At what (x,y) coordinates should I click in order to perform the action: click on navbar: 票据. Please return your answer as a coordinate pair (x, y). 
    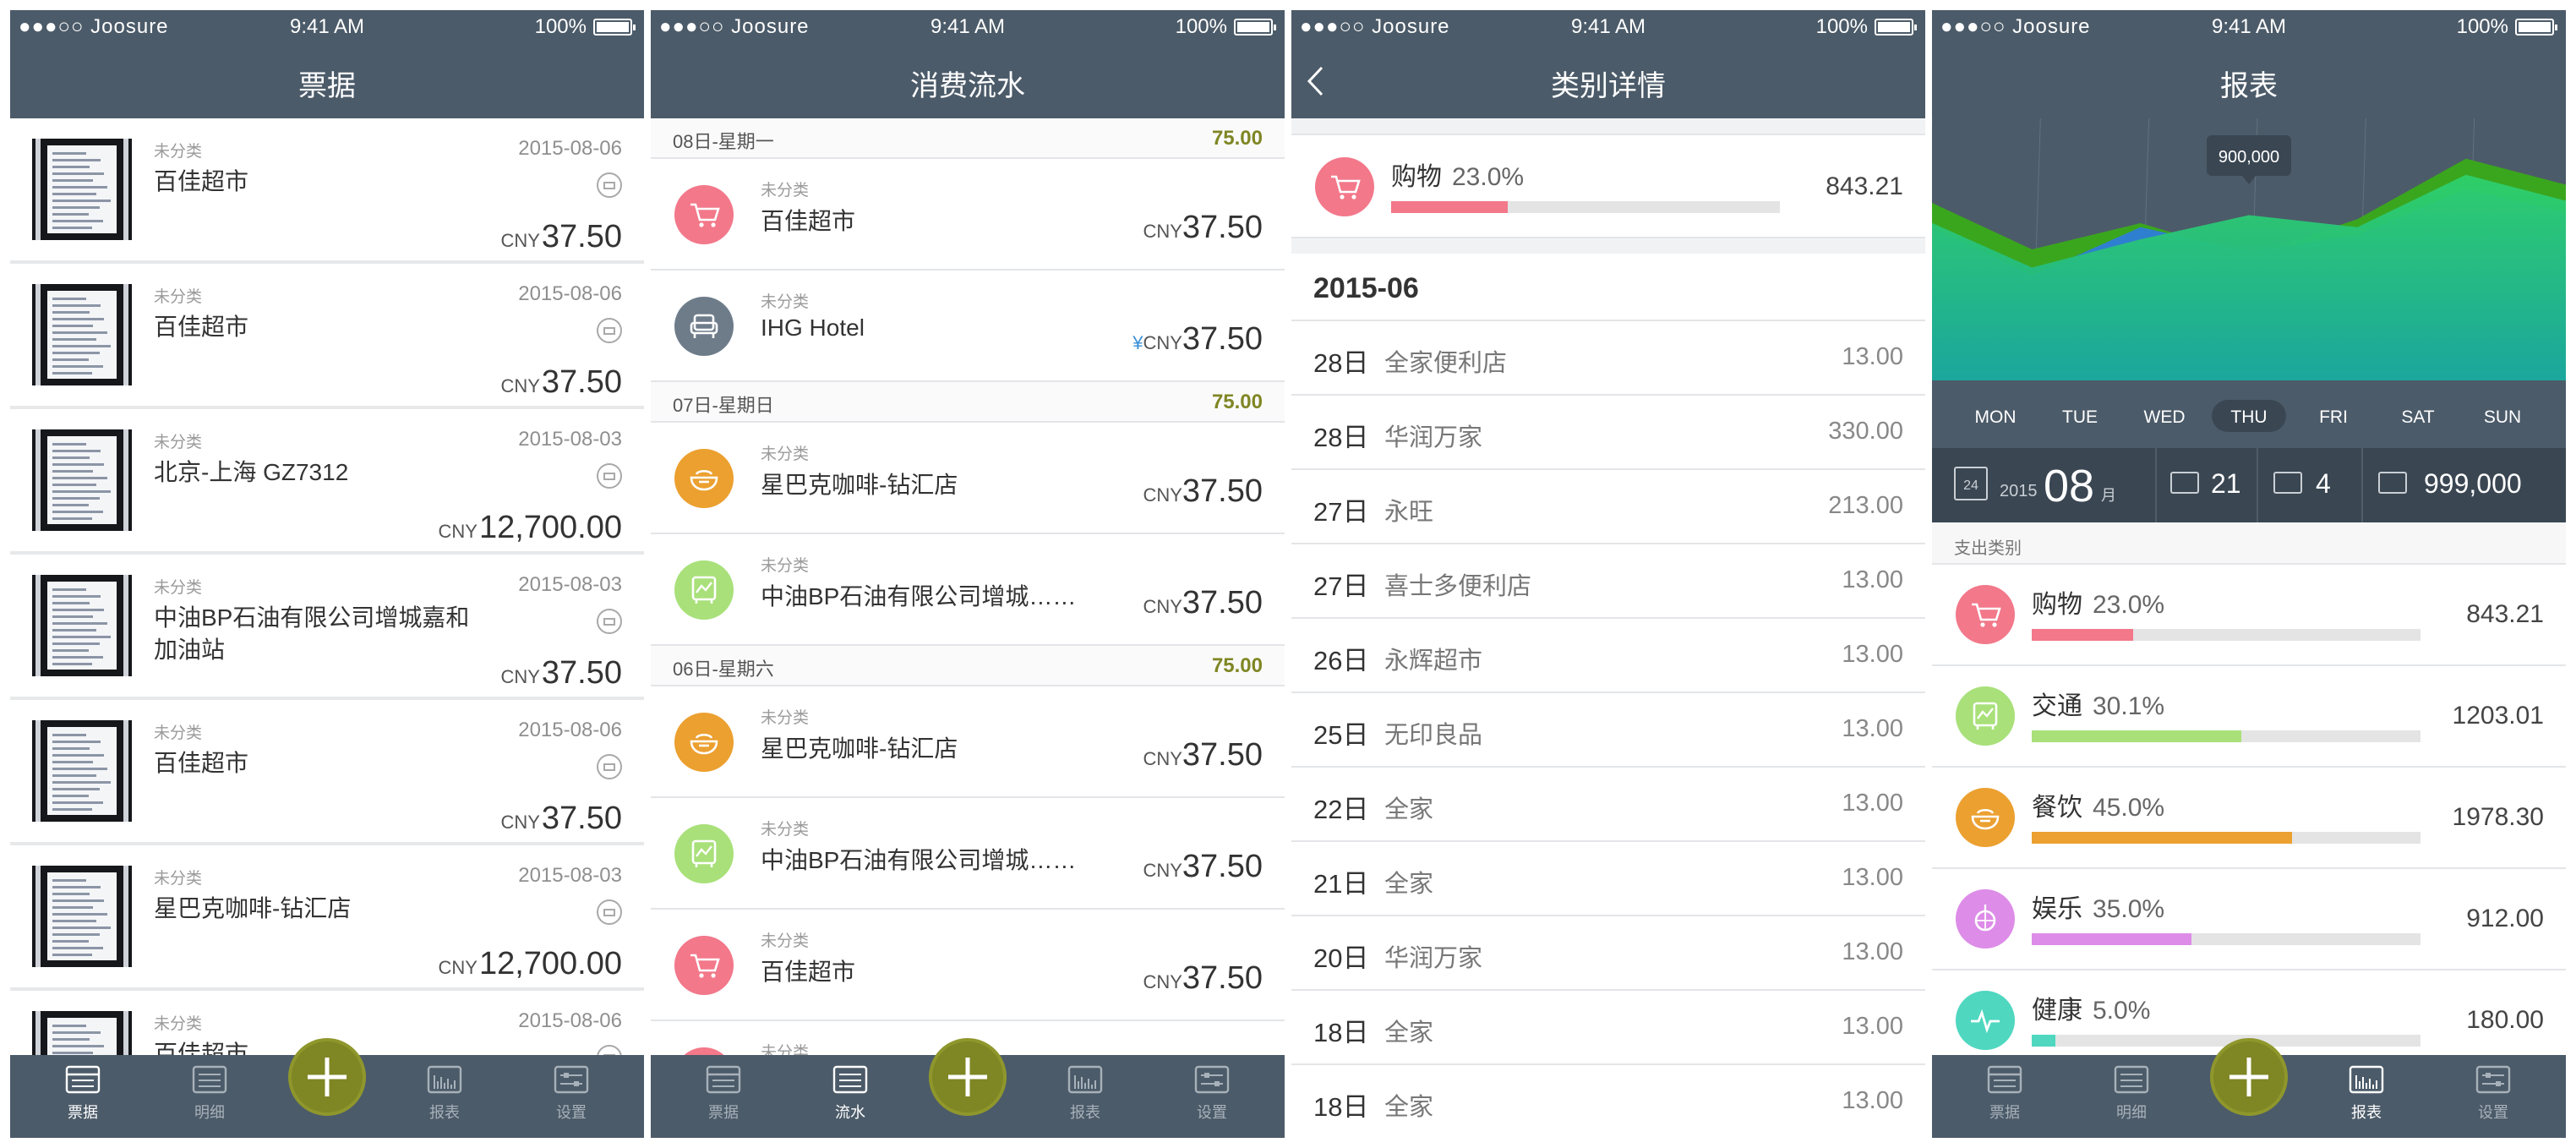
    Looking at the image, I should click on (327, 81).